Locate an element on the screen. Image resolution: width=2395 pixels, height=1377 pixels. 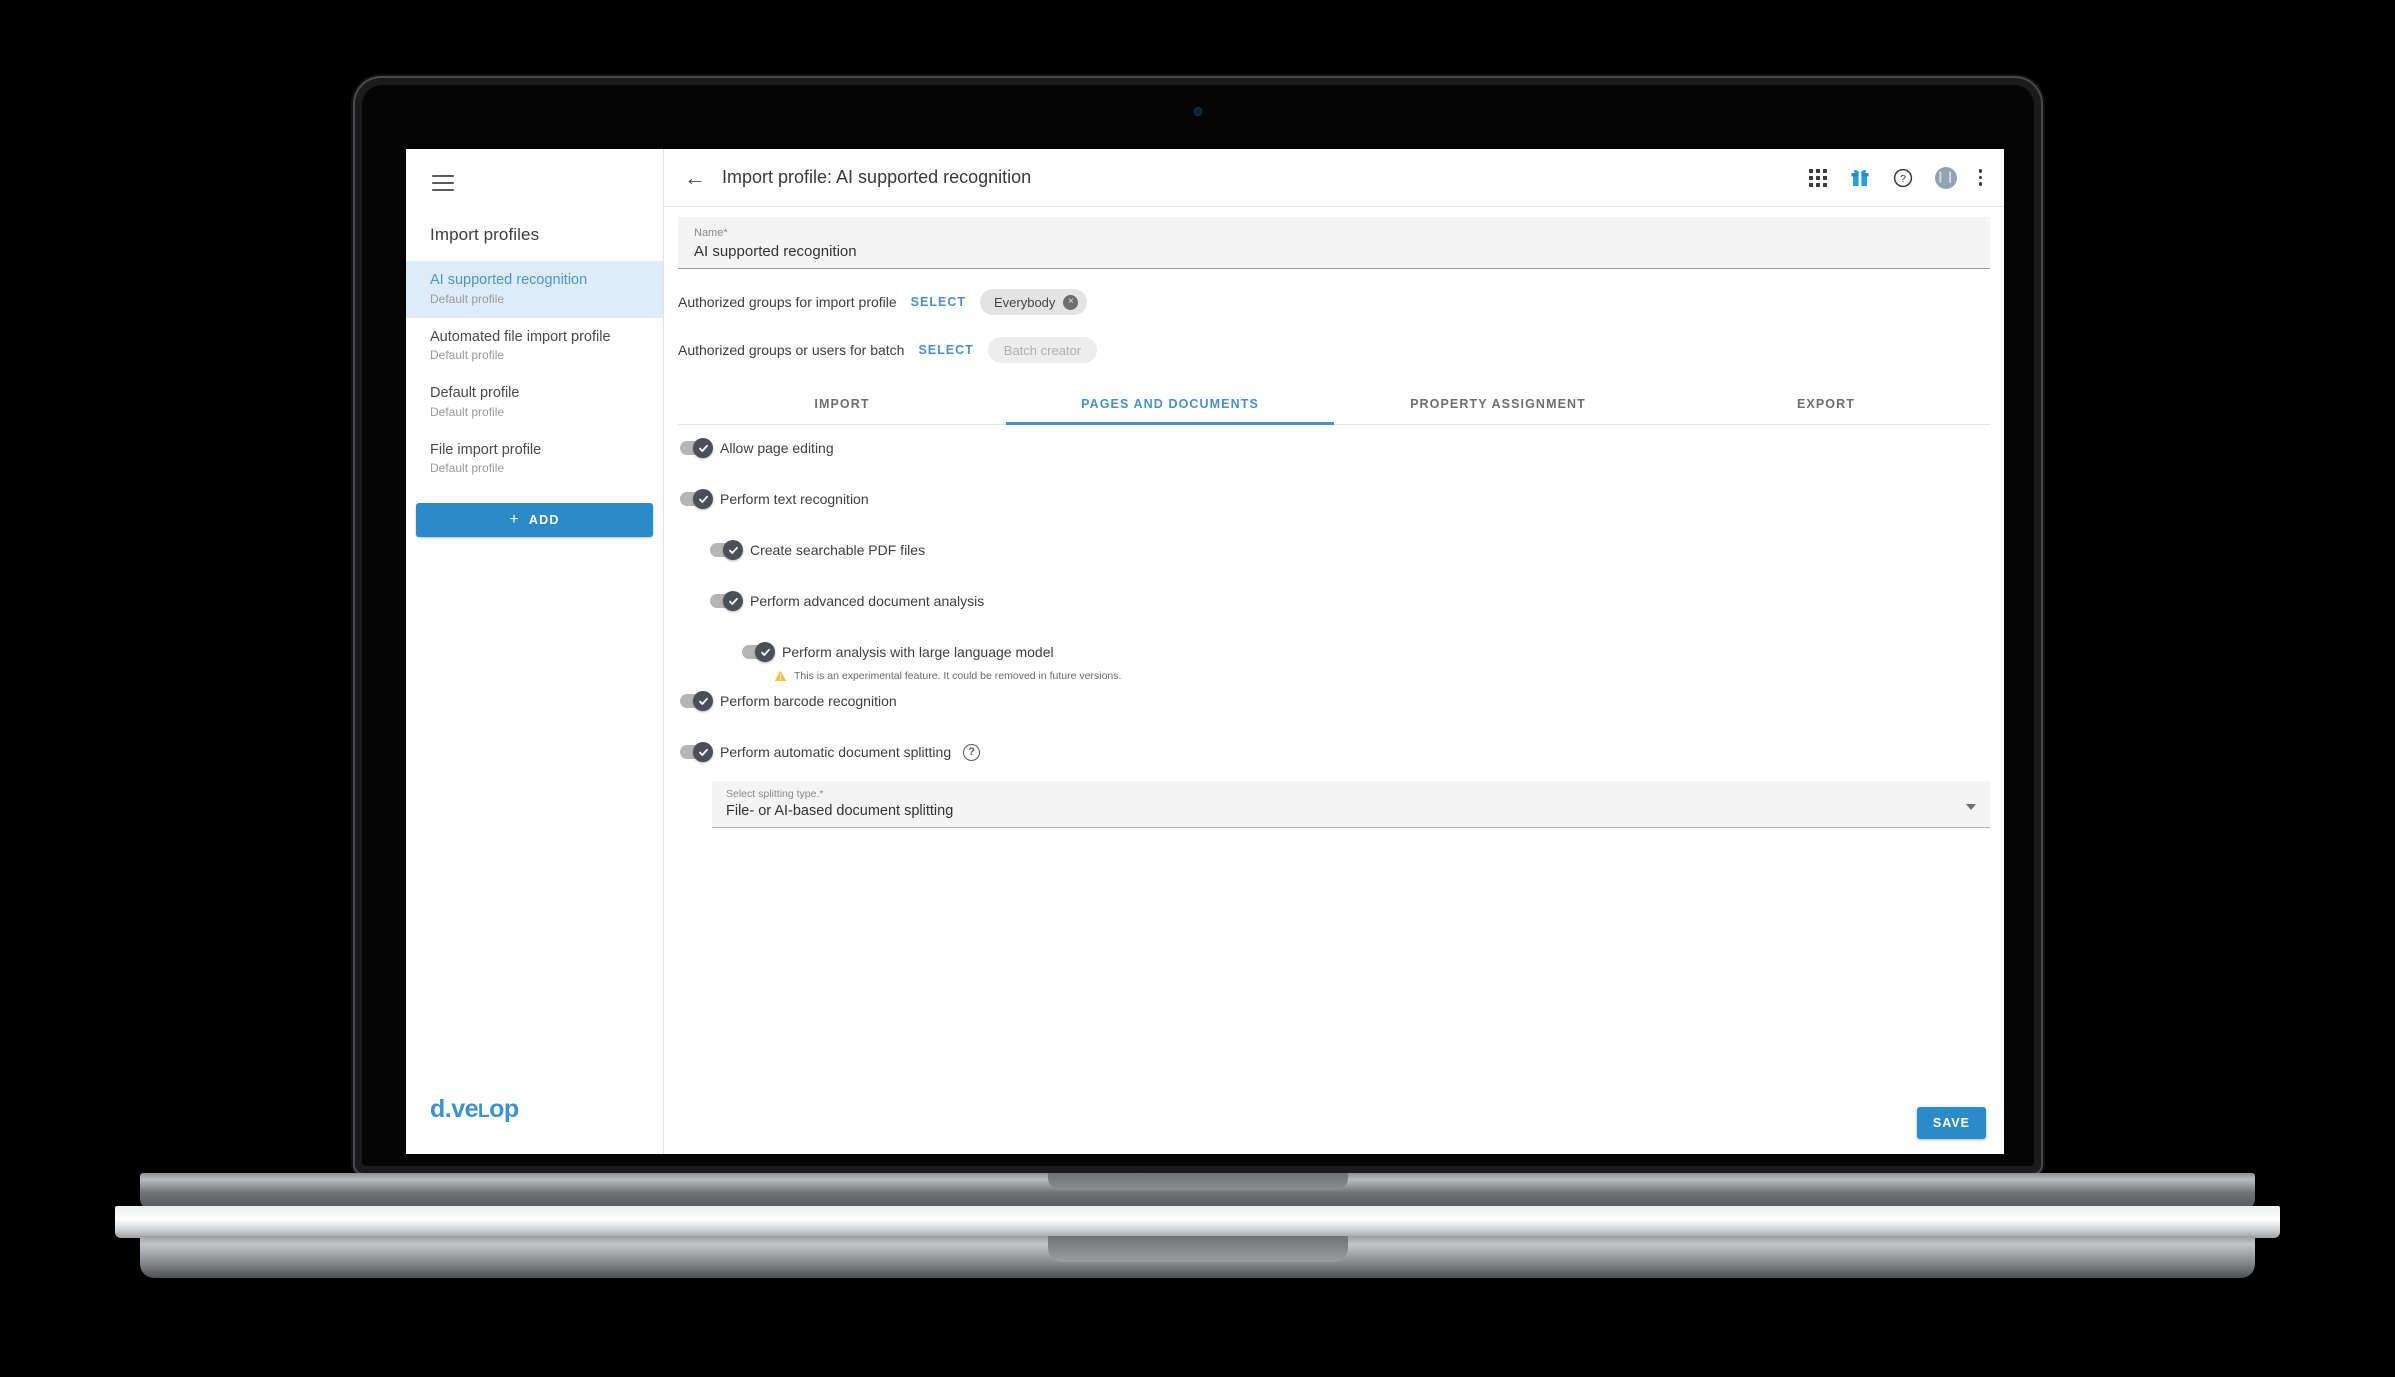
chevron-down-icon is located at coordinates (1971, 807).